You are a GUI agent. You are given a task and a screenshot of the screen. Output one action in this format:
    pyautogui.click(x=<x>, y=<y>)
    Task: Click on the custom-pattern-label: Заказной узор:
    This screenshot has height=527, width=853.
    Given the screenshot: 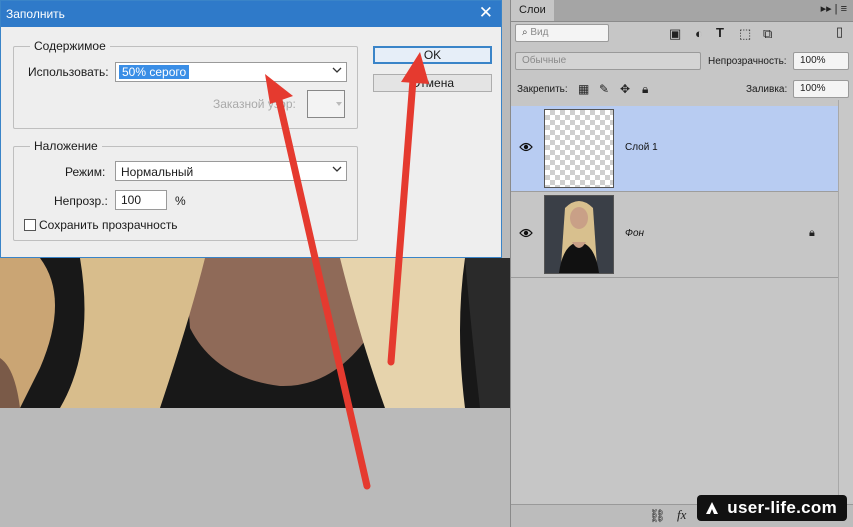 What is the action you would take?
    pyautogui.click(x=254, y=104)
    